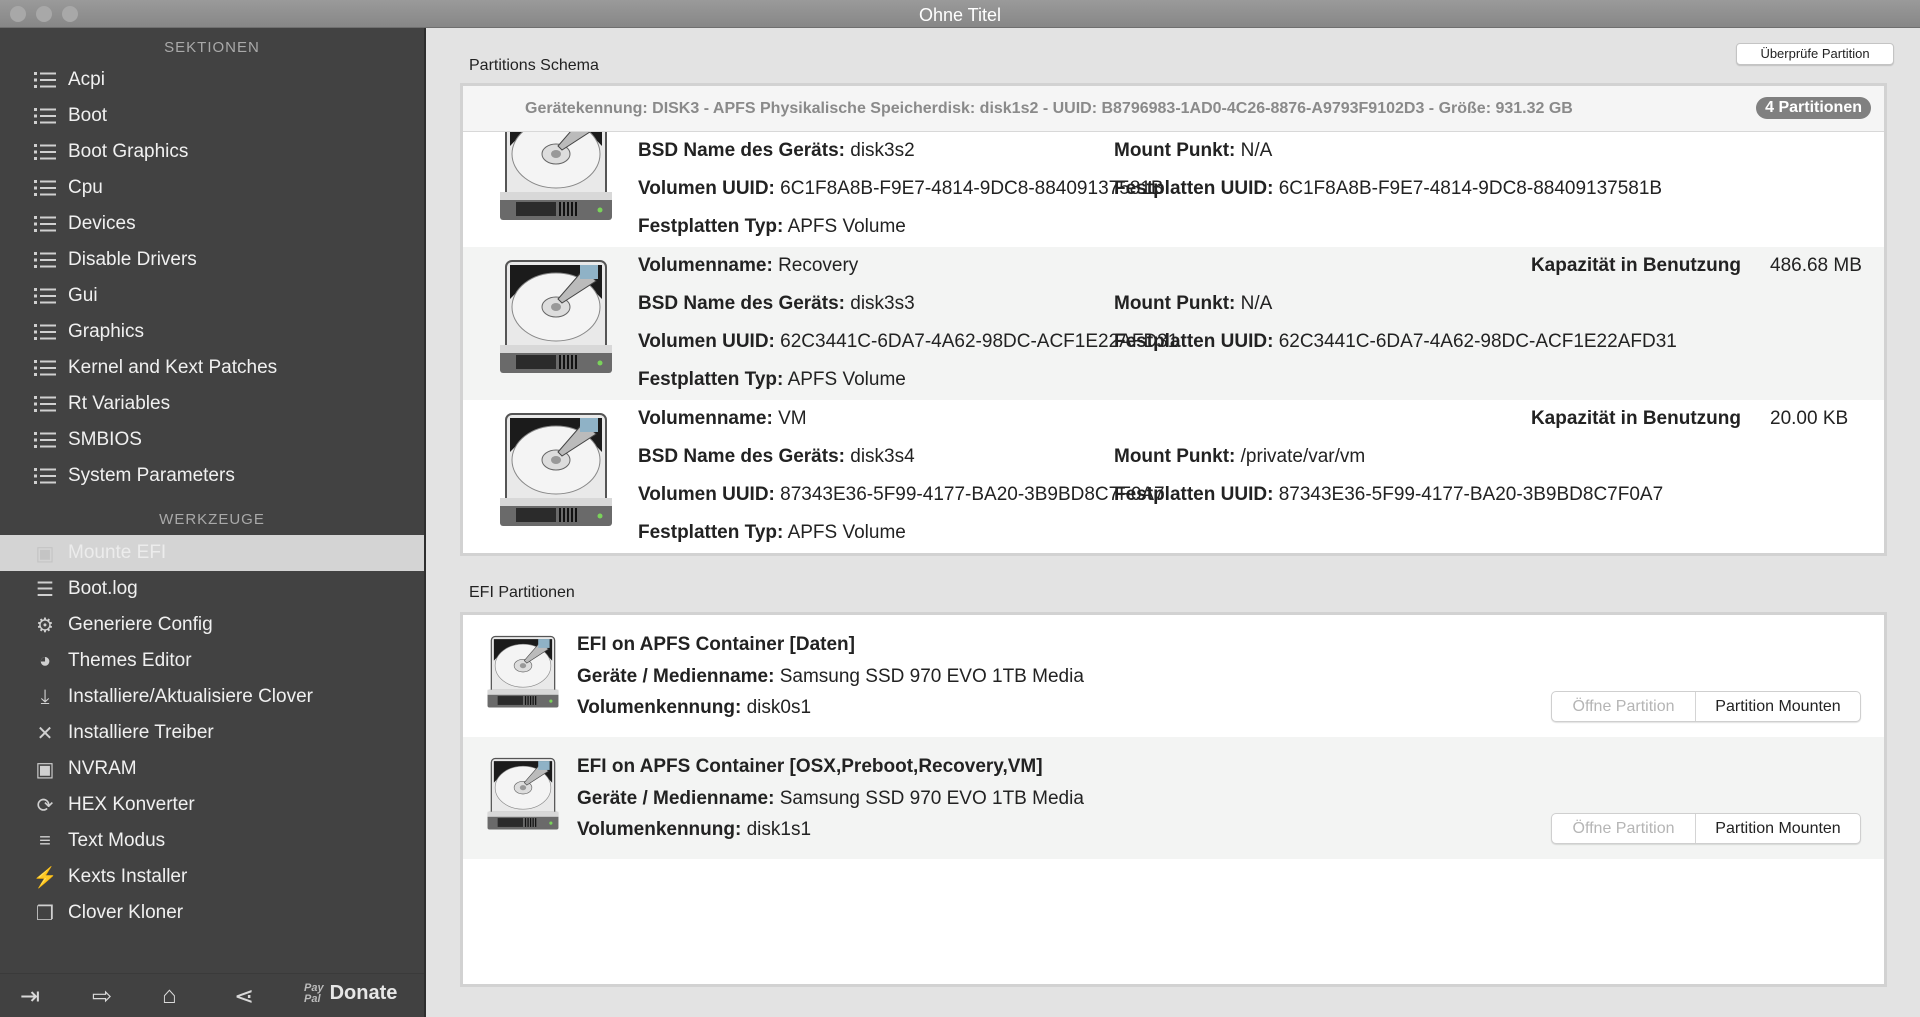 This screenshot has width=1920, height=1017. Describe the element at coordinates (212, 553) in the screenshot. I see `tool-item-mounte-efi: ▣ Mounte EFI` at that location.